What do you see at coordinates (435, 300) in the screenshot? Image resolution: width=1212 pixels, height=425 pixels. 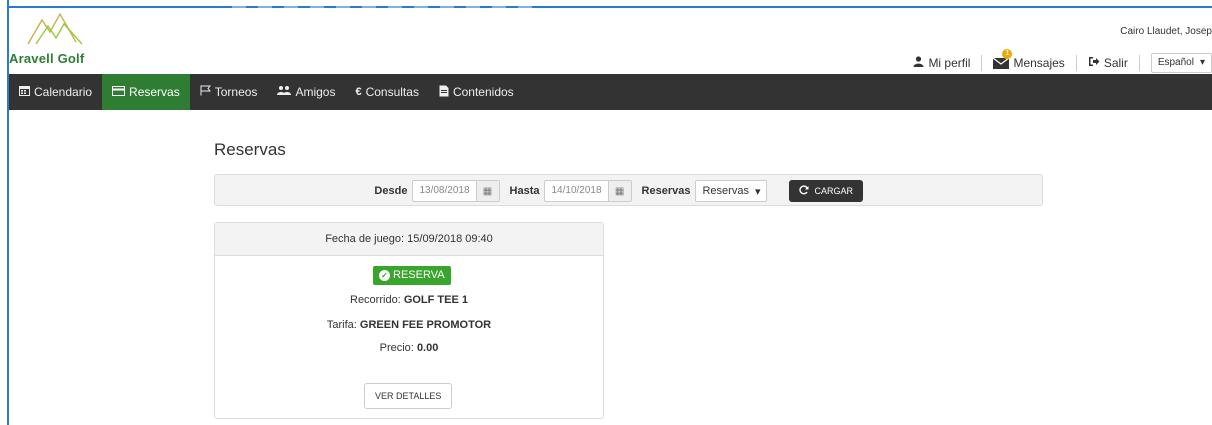 I see `course-value: GOLF TEE 1` at bounding box center [435, 300].